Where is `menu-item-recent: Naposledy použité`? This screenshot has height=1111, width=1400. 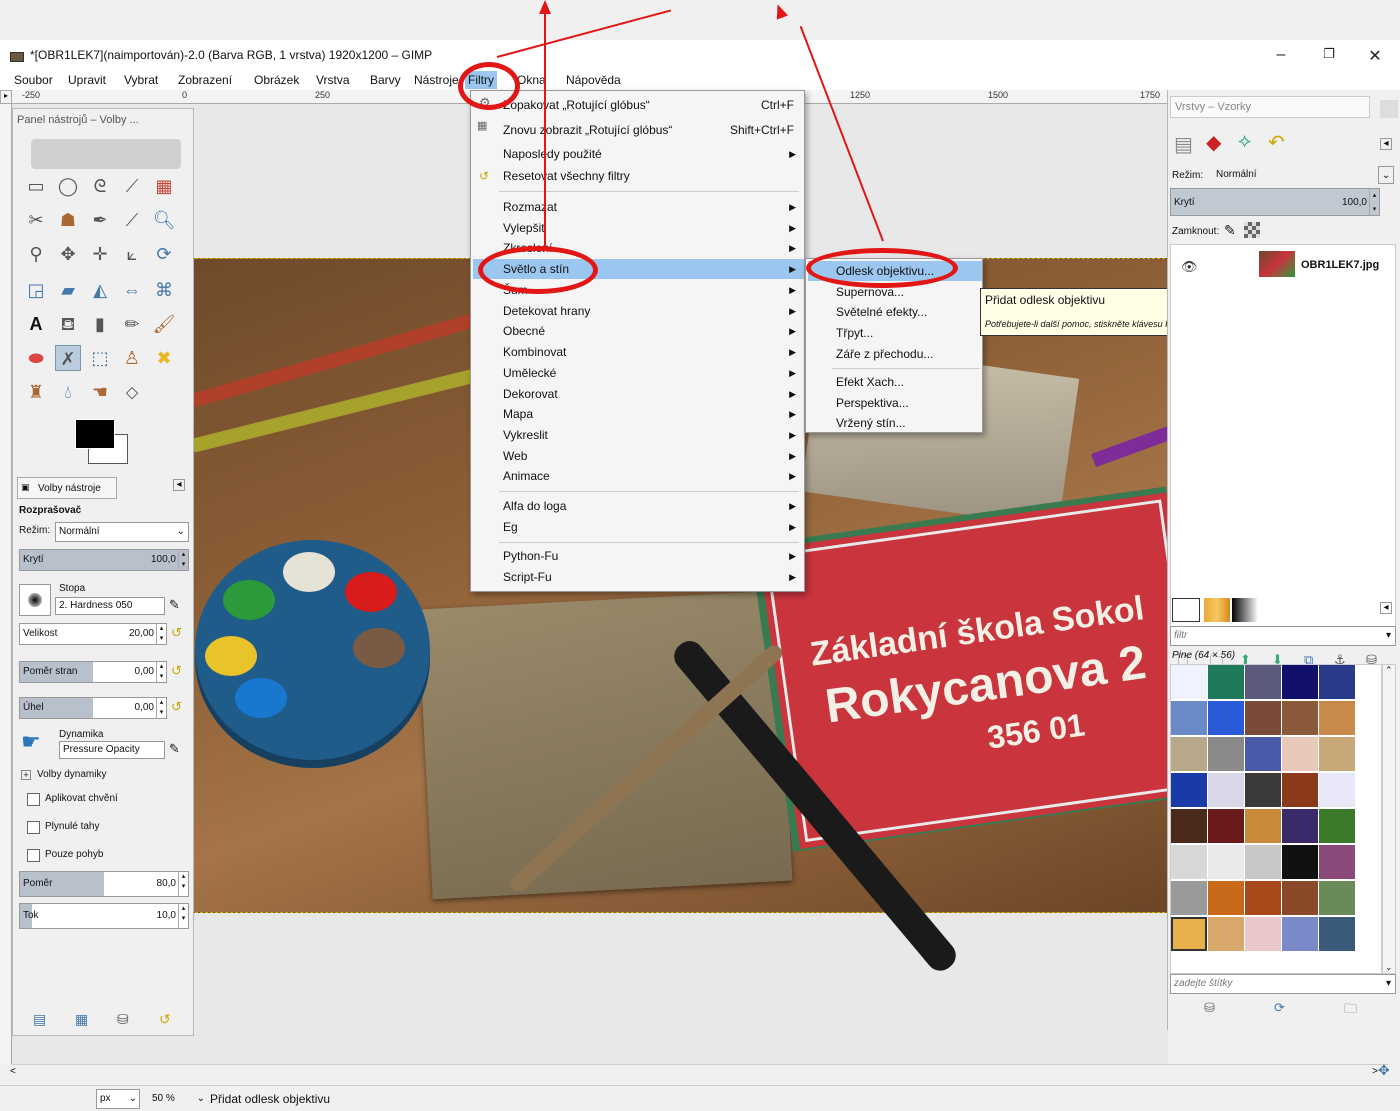 menu-item-recent: Naposledy použité is located at coordinates (552, 154).